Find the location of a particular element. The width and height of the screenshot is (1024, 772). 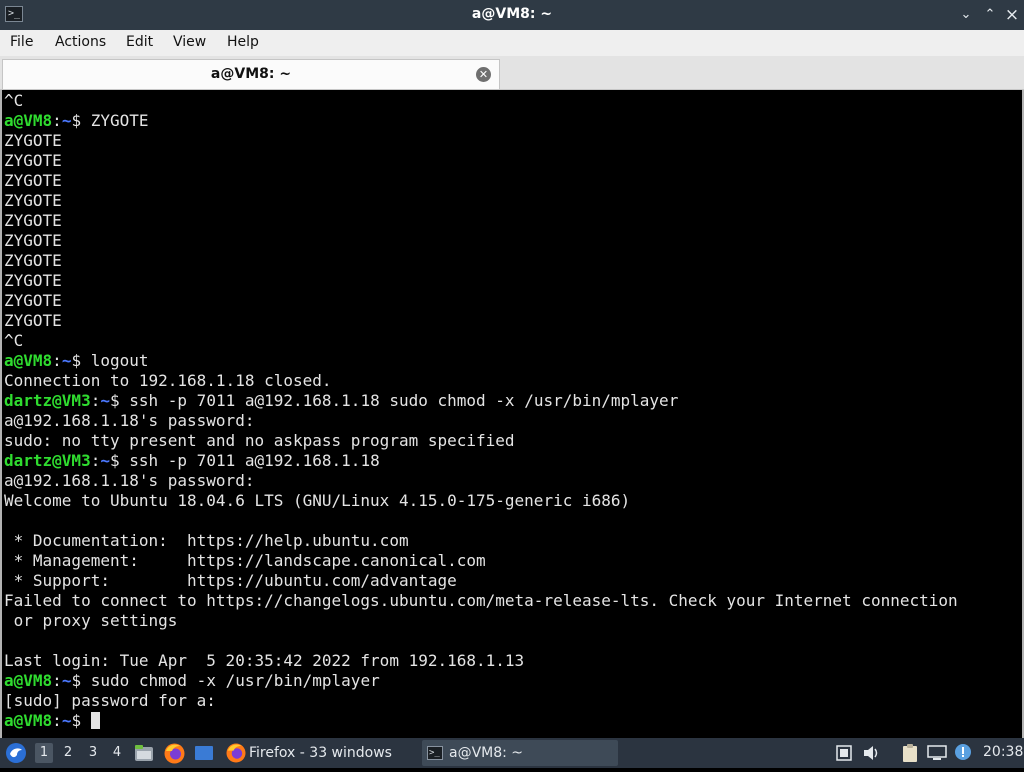

menu-bar: File Actions Edit View Help is located at coordinates (512, 43).